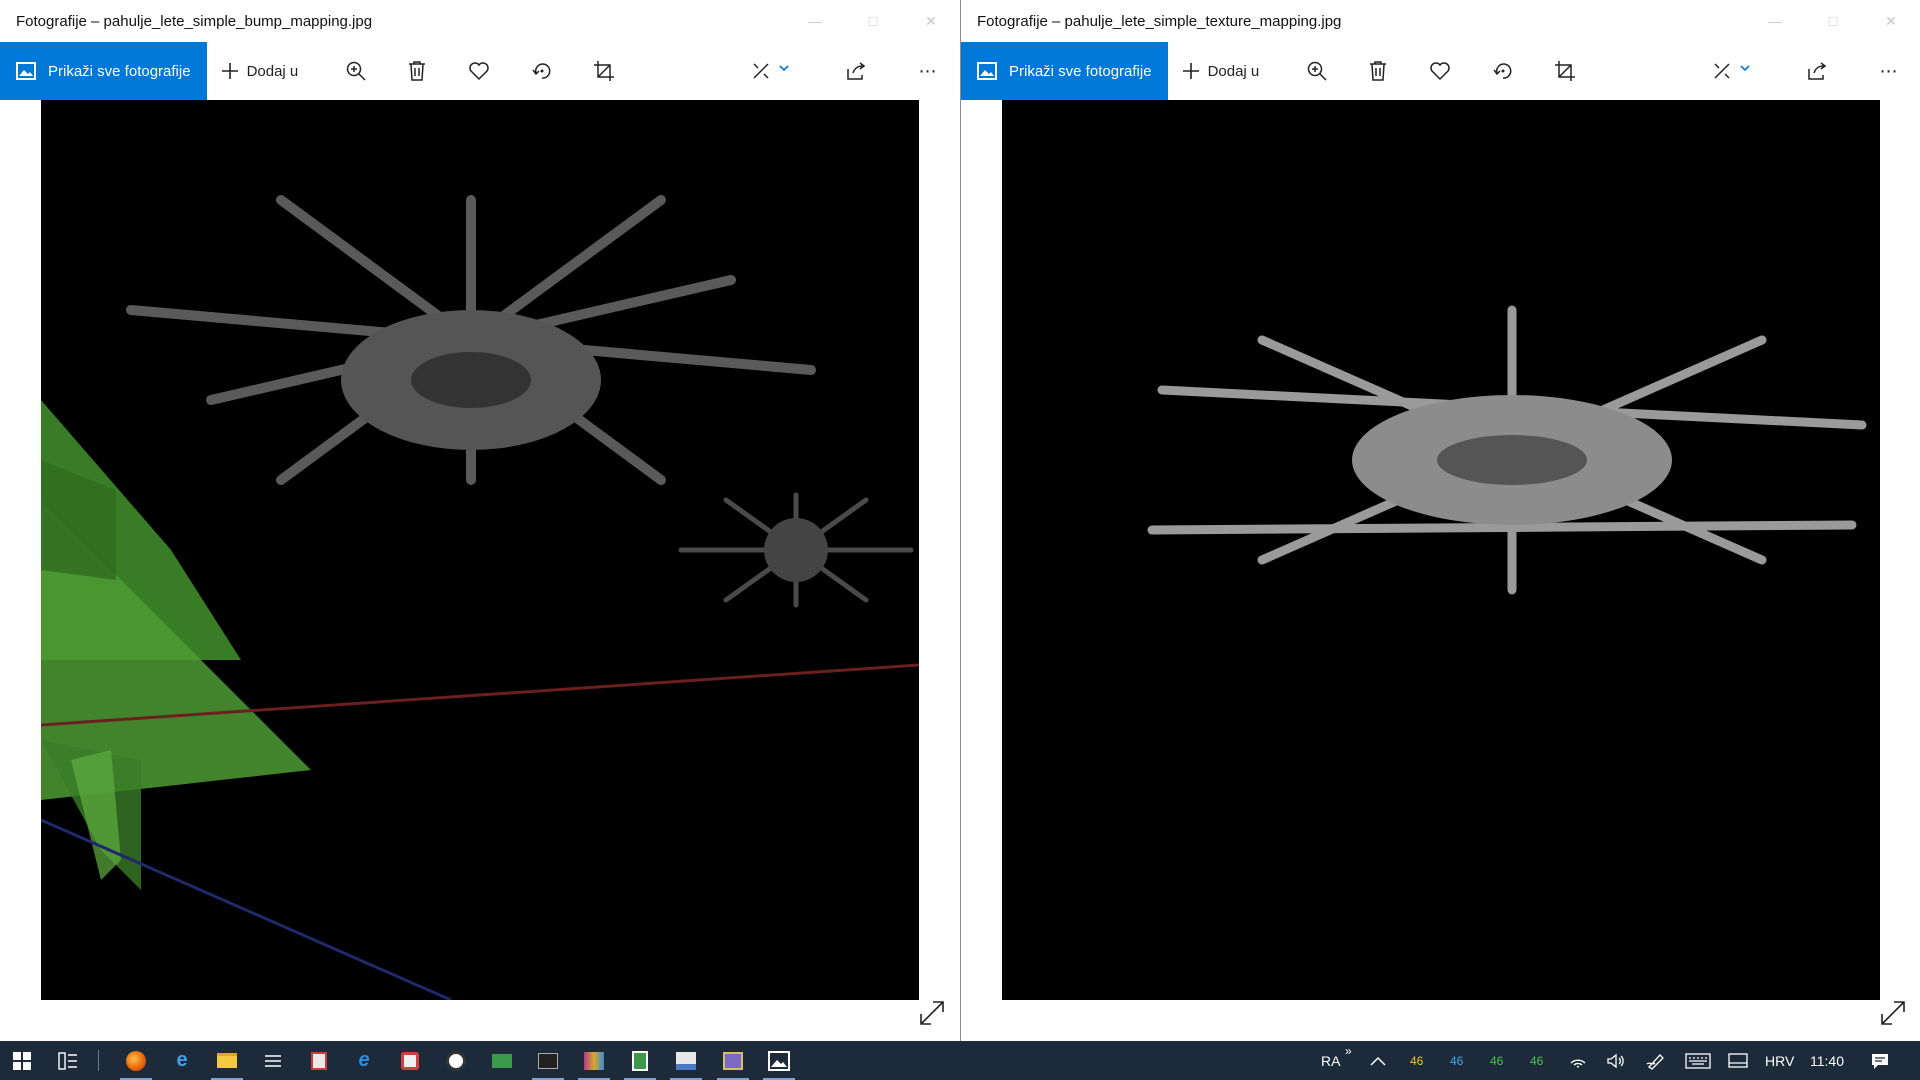  I want to click on taskbar-app-photos, so click(779, 1060).